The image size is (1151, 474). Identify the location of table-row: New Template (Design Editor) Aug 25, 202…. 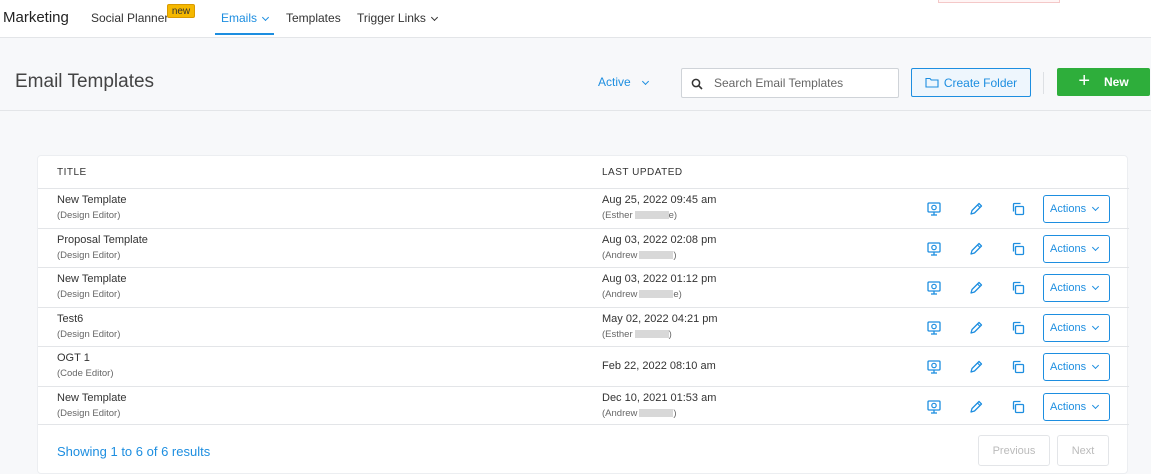
(583, 207).